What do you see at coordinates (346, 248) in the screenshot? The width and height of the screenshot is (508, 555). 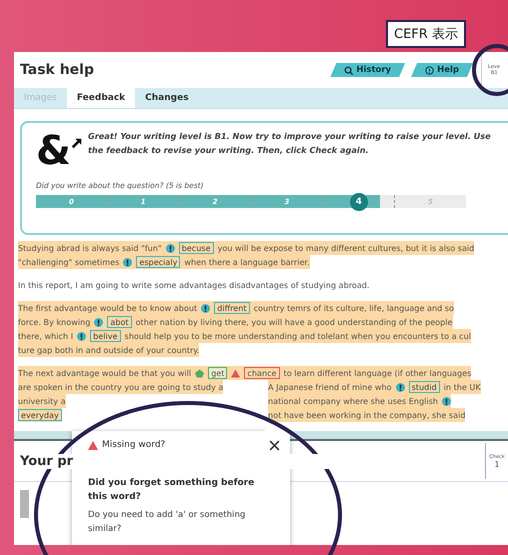 I see `essay-text: you will be expose to many different cultures, but it is also said` at bounding box center [346, 248].